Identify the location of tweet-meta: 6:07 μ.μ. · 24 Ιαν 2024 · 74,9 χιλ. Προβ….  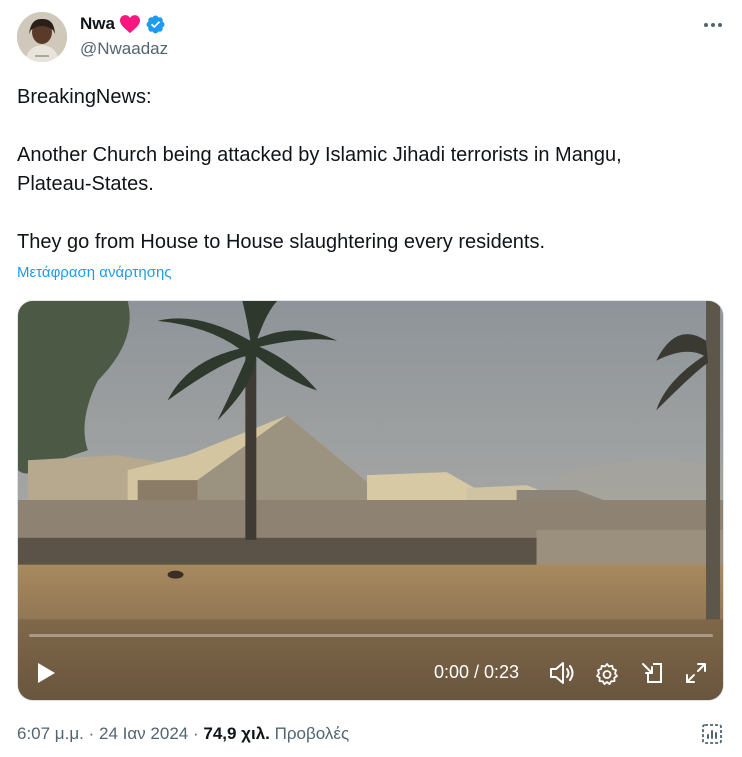
(183, 734).